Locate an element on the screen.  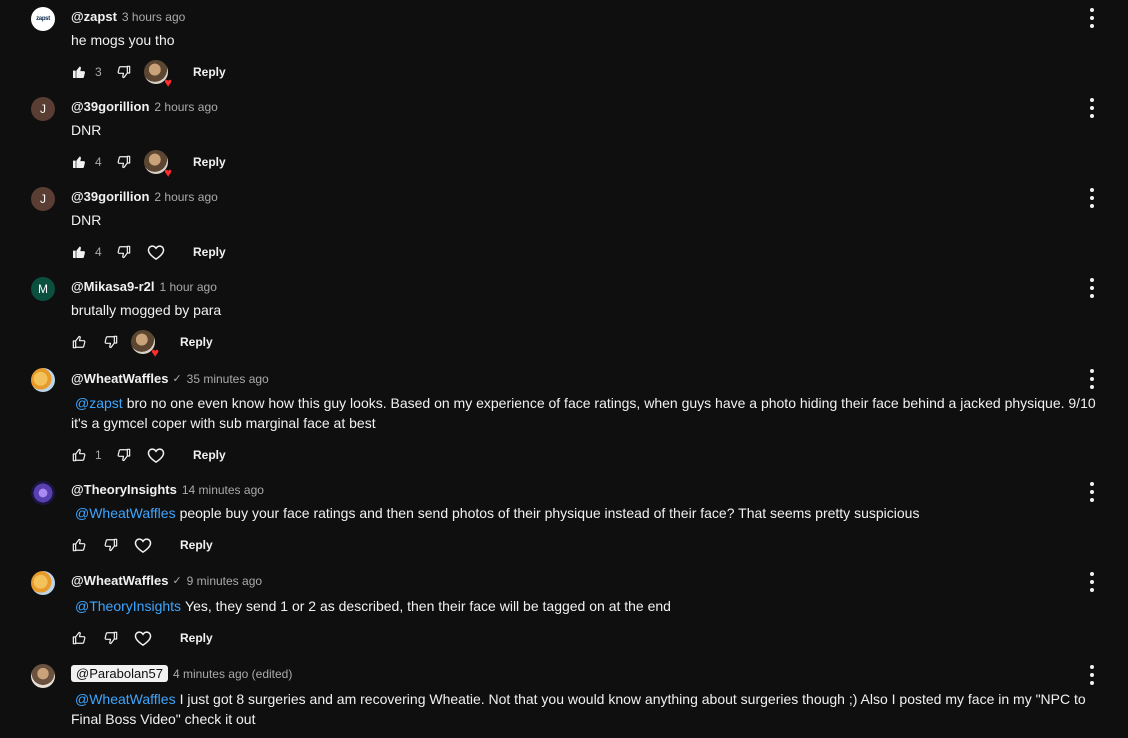
author-name: @Parabolan57 is located at coordinates (119, 673).